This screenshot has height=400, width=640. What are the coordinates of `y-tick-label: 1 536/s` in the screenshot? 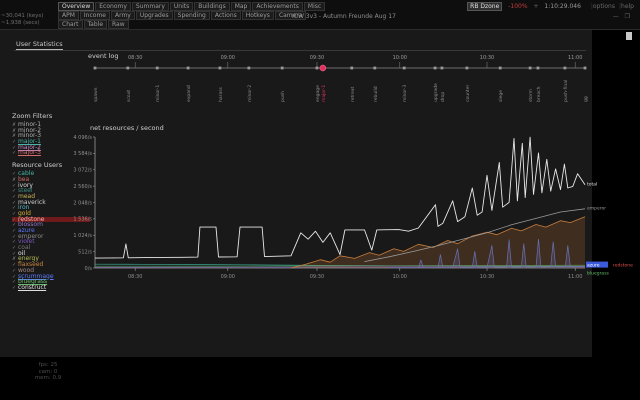 It's located at (82, 220).